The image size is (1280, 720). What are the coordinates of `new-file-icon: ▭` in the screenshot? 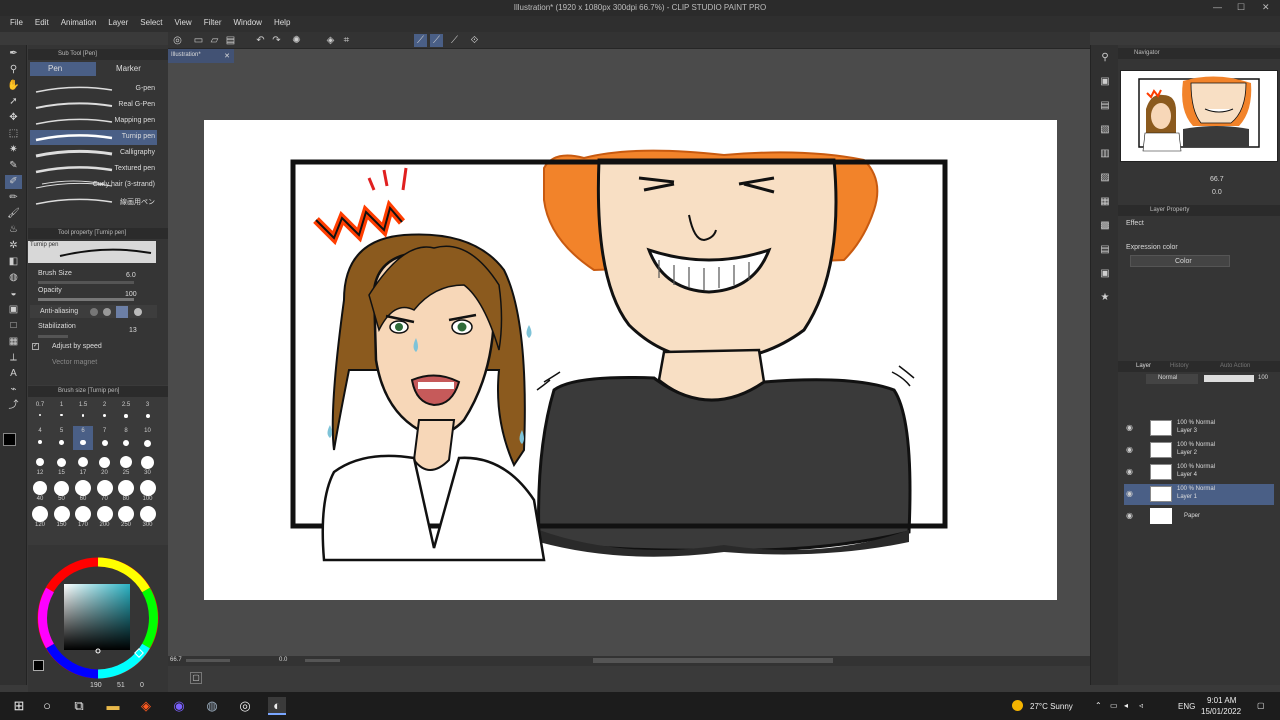 It's located at (198, 40).